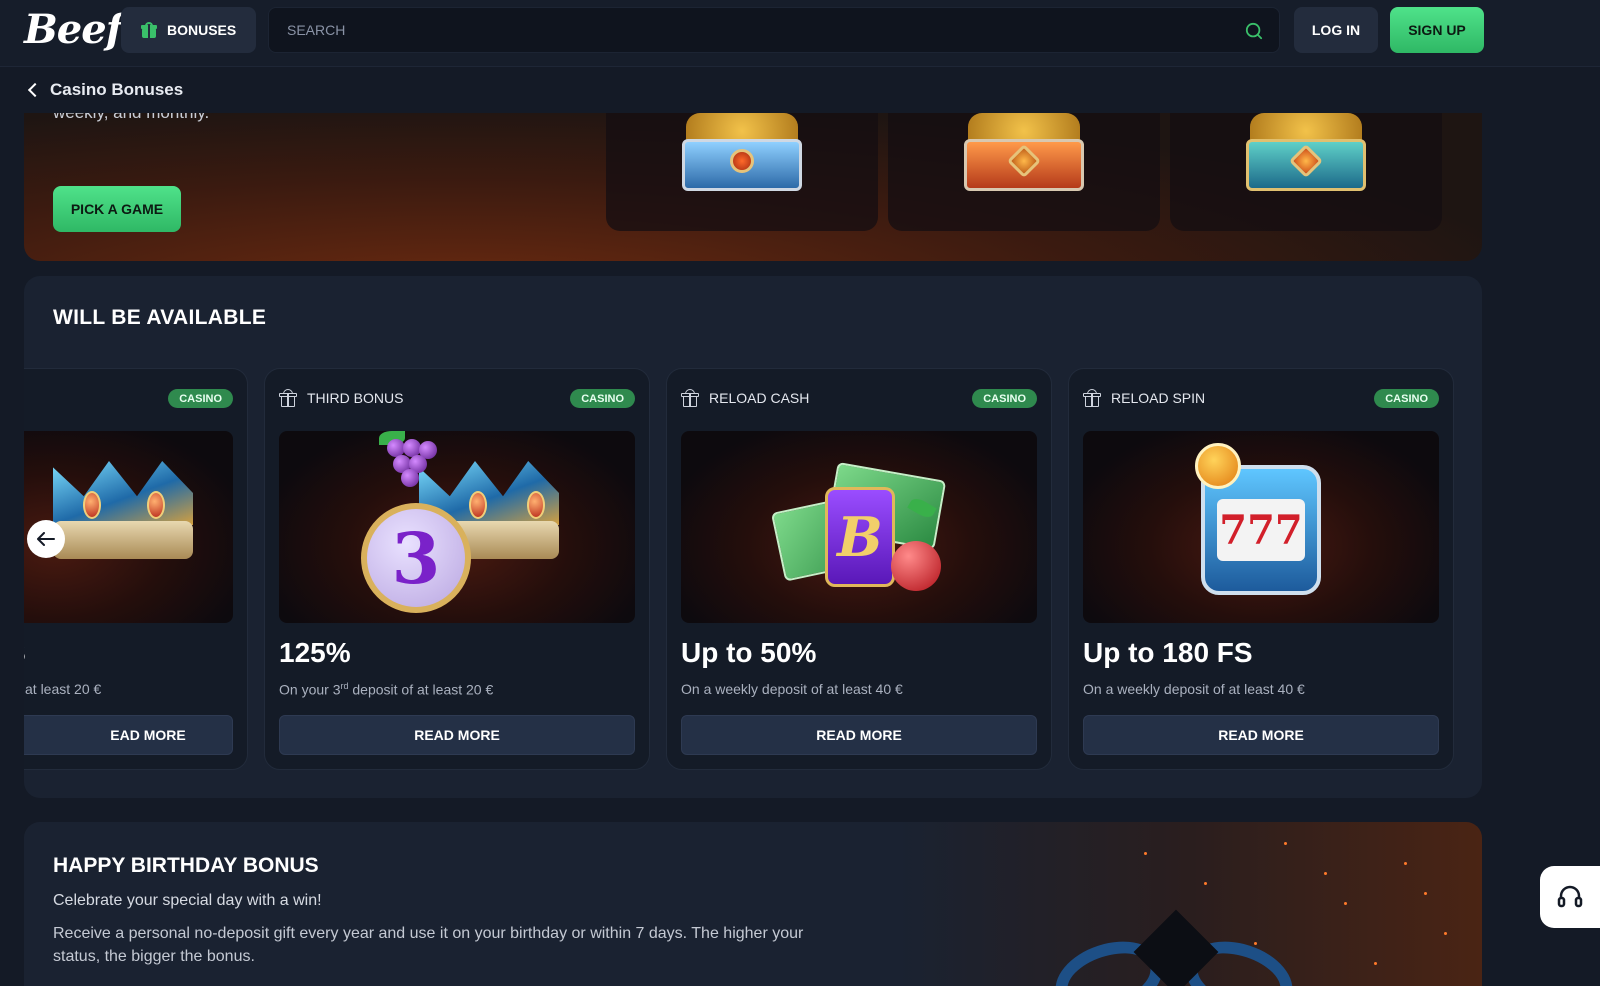 The width and height of the screenshot is (1600, 986). Describe the element at coordinates (63, 689) in the screenshot. I see `bonus-description: at least 20 €` at that location.